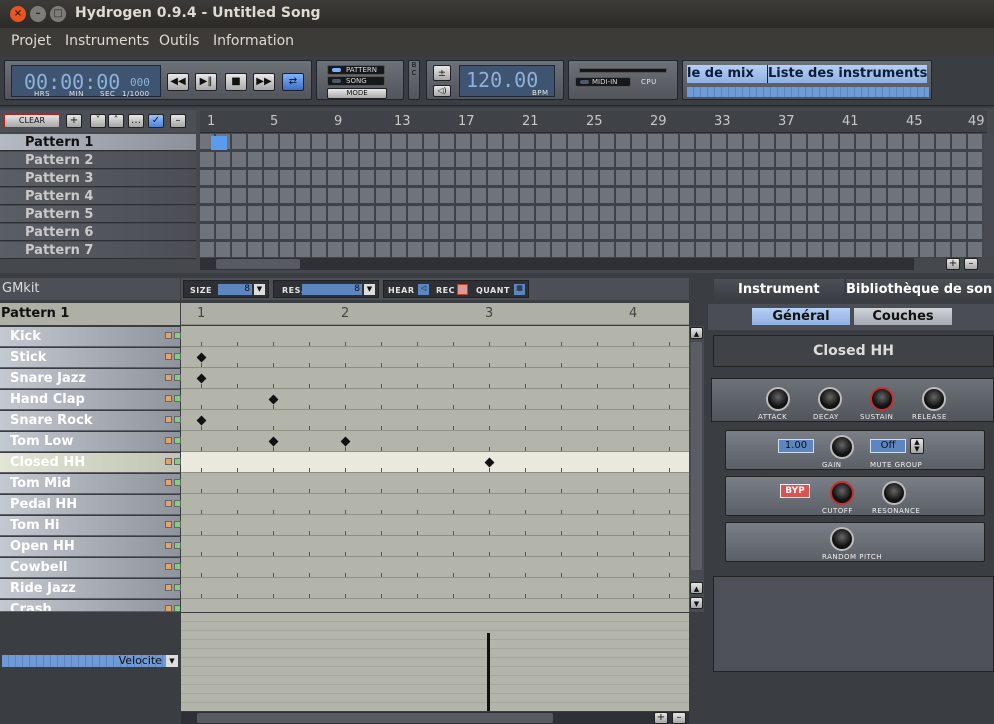 The image size is (994, 724). I want to click on draw-mode-button: ✓, so click(156, 121).